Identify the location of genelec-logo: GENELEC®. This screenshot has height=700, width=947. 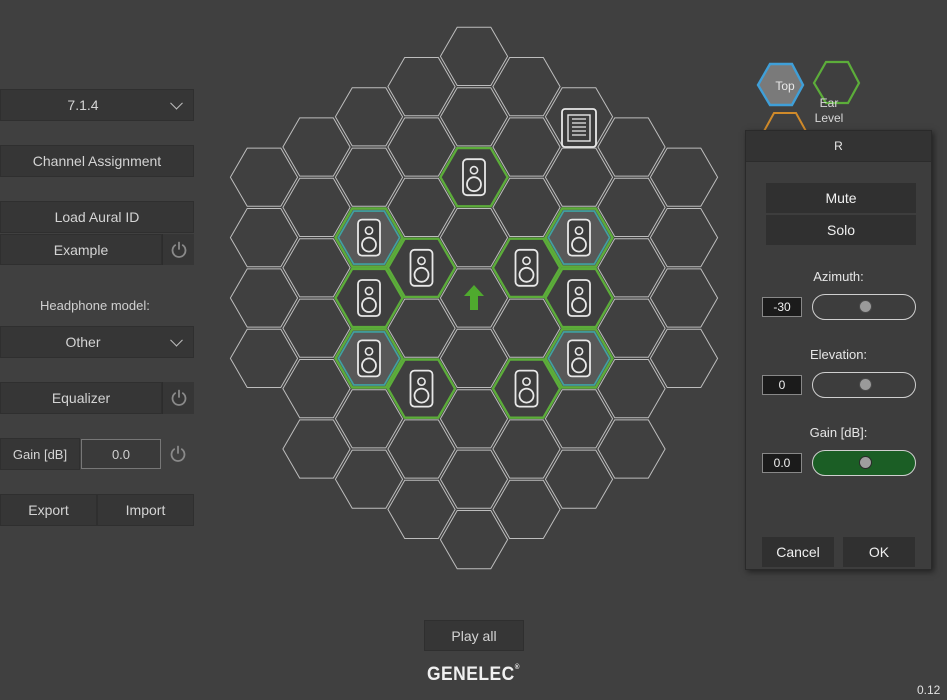
(473, 674).